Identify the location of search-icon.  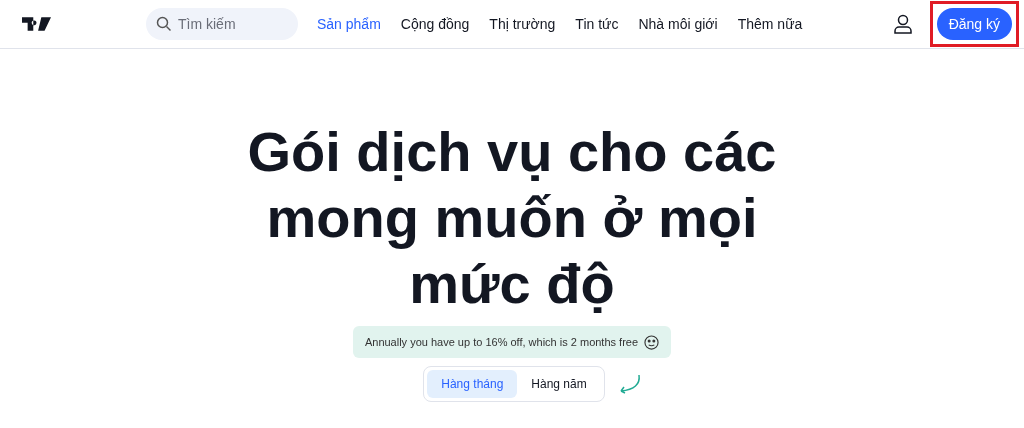
(164, 24).